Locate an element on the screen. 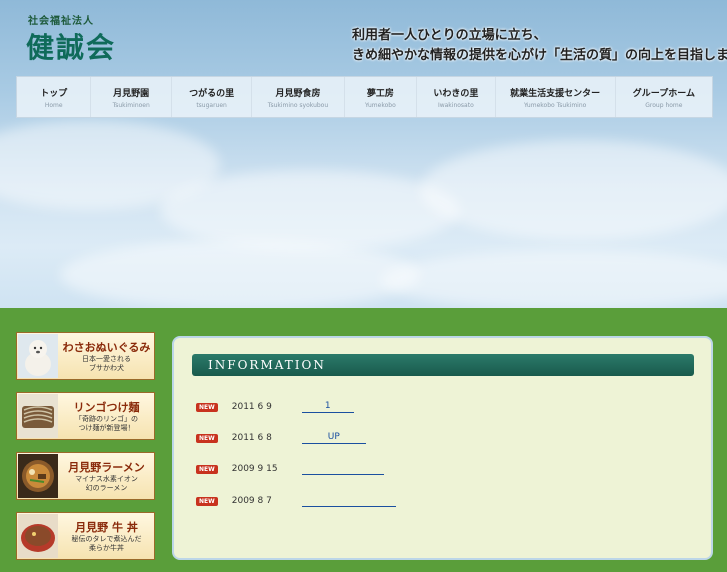 This screenshot has width=727, height=572. nav-item-syokubou: 月見野食房 Tsukimino syokubou is located at coordinates (298, 97).